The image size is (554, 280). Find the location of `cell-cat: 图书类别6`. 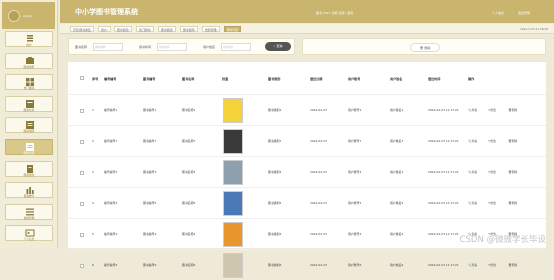

cell-cat: 图书类别6 is located at coordinates (274, 265).